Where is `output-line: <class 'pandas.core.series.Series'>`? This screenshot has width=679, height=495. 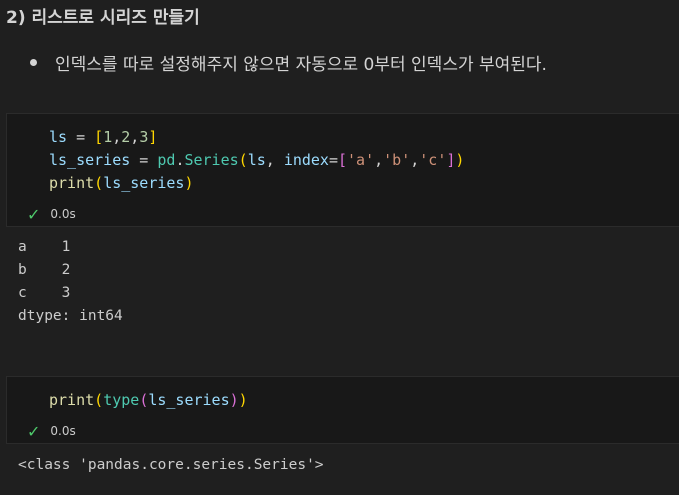 output-line: <class 'pandas.core.series.Series'> is located at coordinates (171, 465).